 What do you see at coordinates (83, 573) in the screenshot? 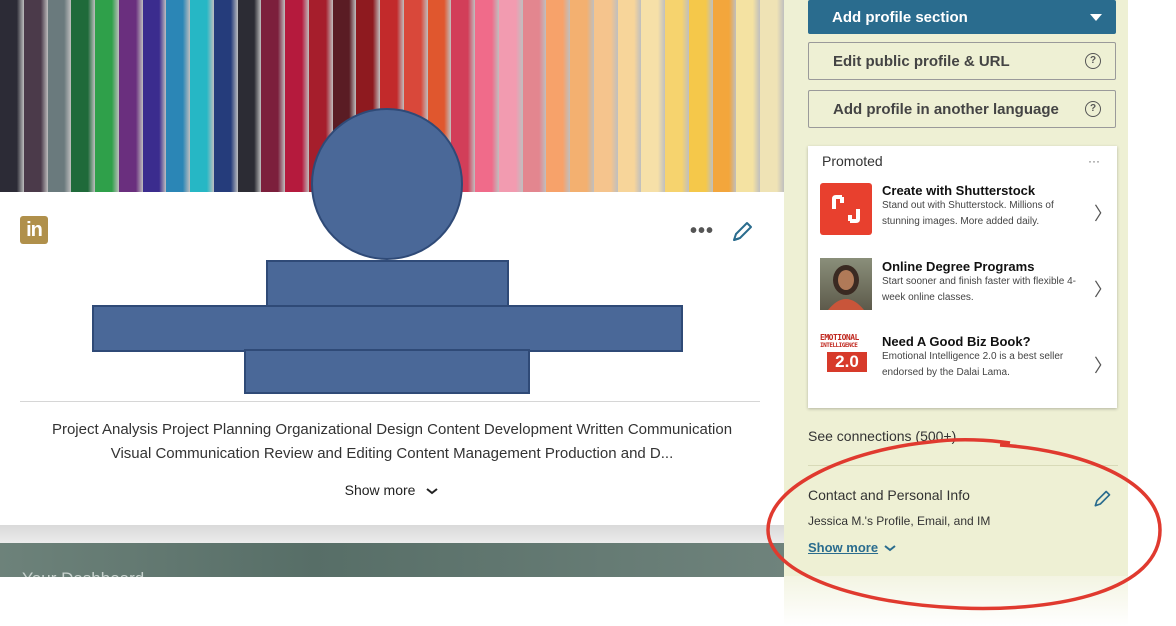
I see `dashboard-title: Your Dashboard` at bounding box center [83, 573].